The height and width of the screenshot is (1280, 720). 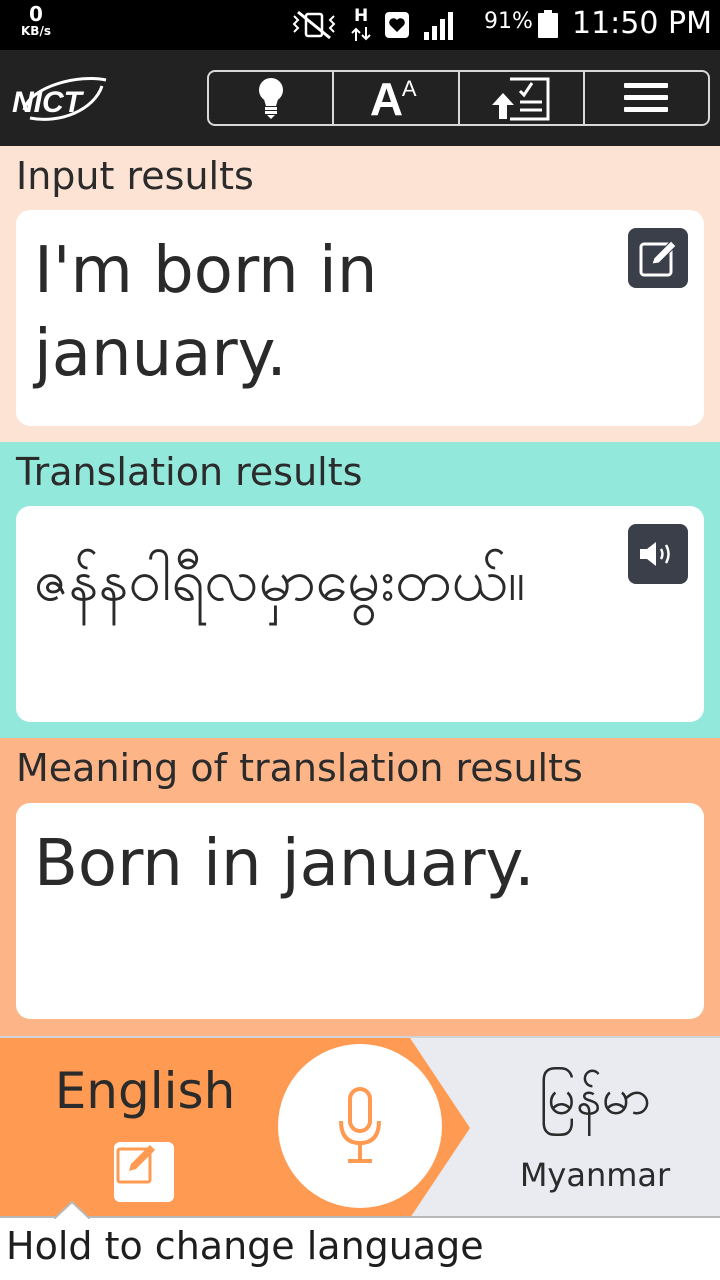 I want to click on tips-button, so click(x=272, y=98).